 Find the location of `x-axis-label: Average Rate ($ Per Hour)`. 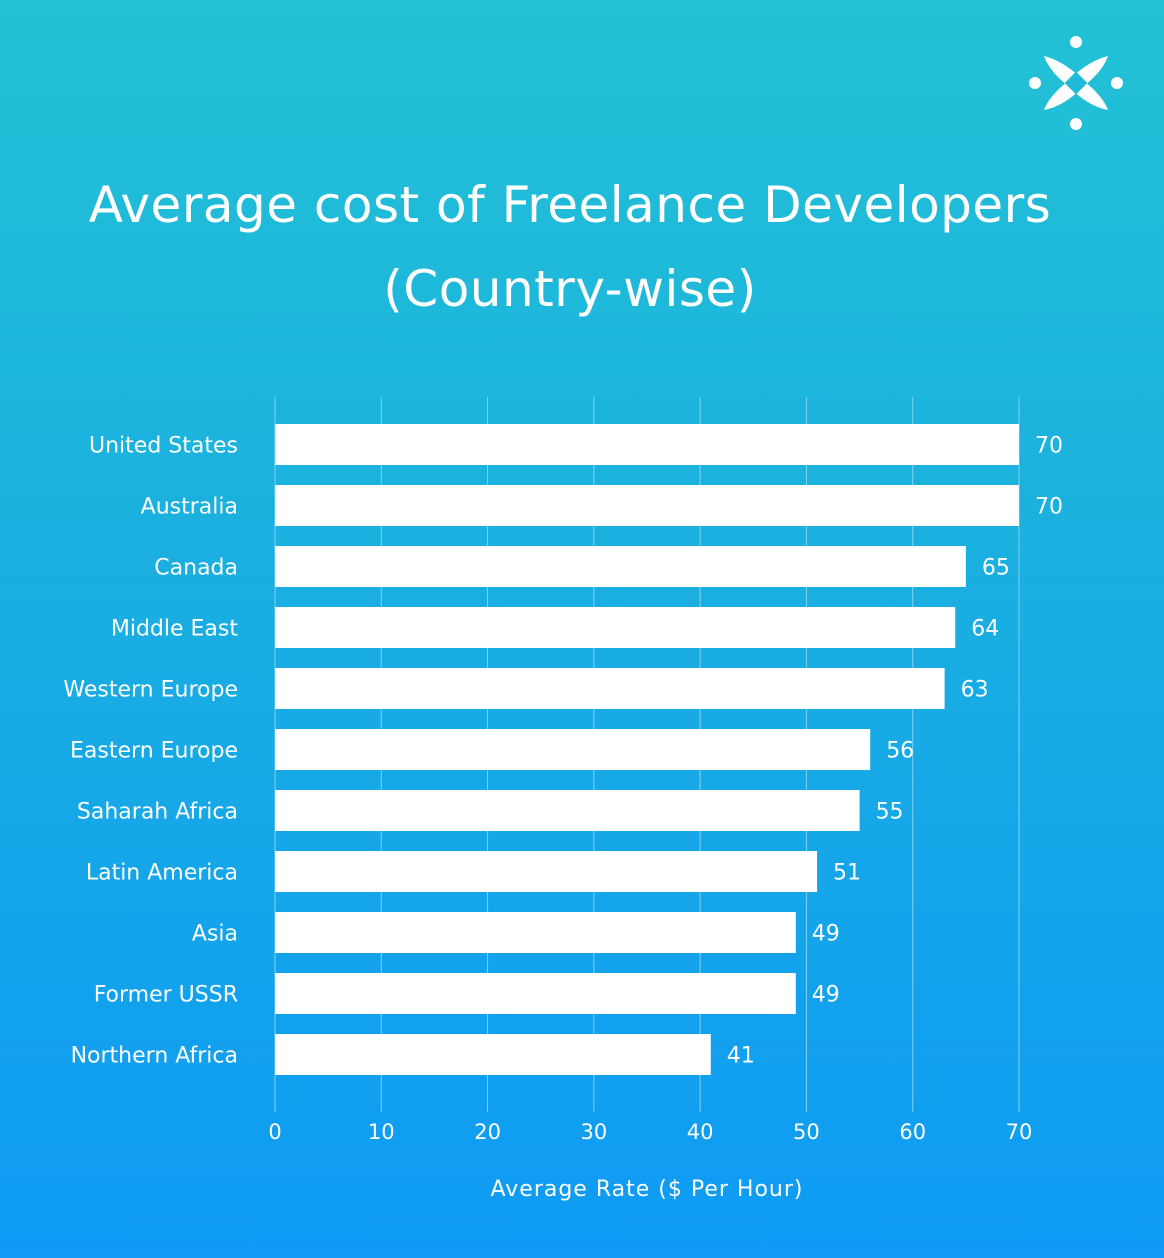

x-axis-label: Average Rate ($ Per Hour) is located at coordinates (647, 1189).